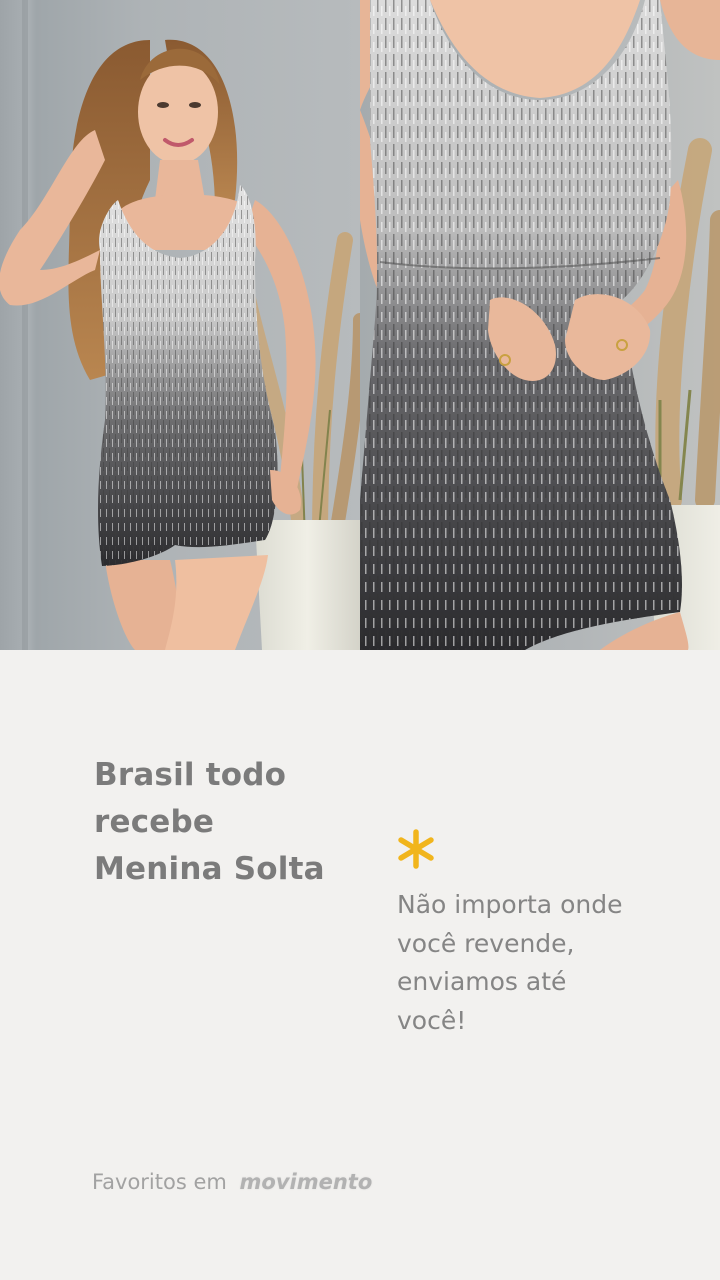 Image resolution: width=720 pixels, height=1280 pixels. What do you see at coordinates (306, 1182) in the screenshot?
I see `footer-brand: movimento` at bounding box center [306, 1182].